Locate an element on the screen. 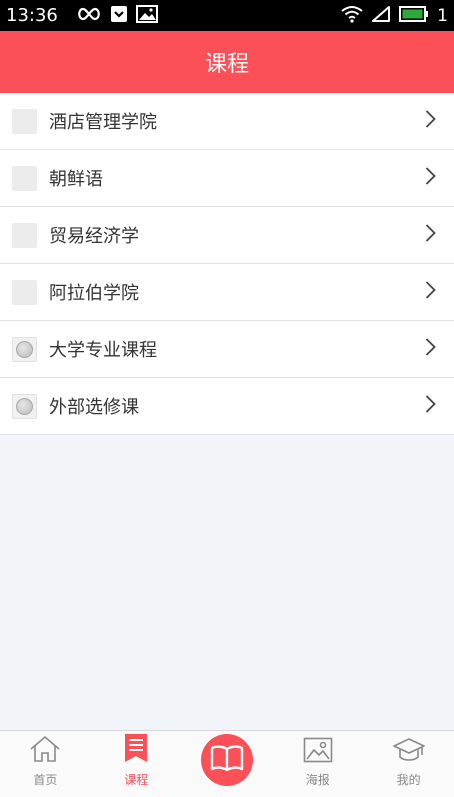 The height and width of the screenshot is (797, 454). course-label: 酒店管理学院 is located at coordinates (103, 122).